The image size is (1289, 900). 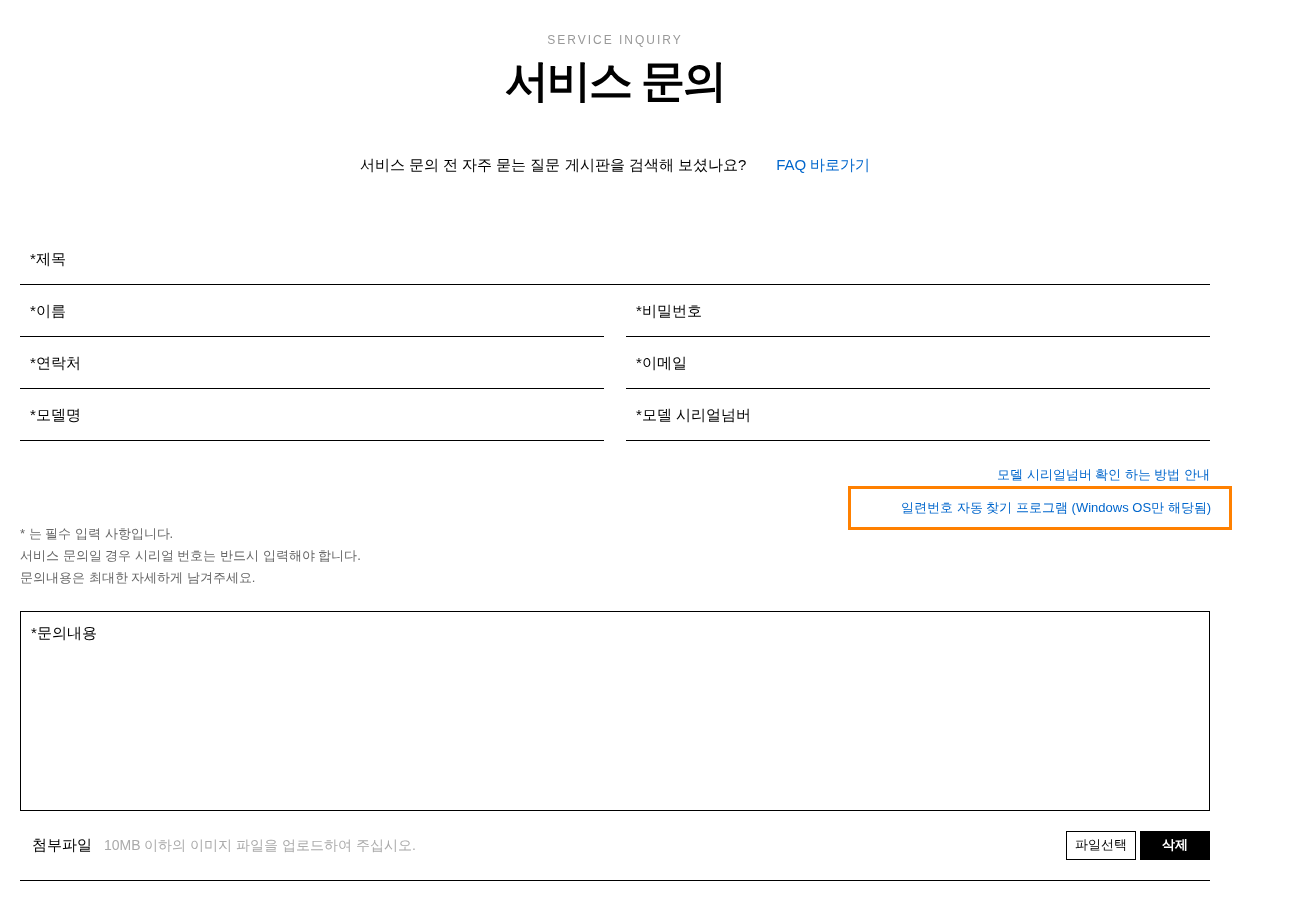 I want to click on faq-link: FAQ 바로가기, so click(x=823, y=165).